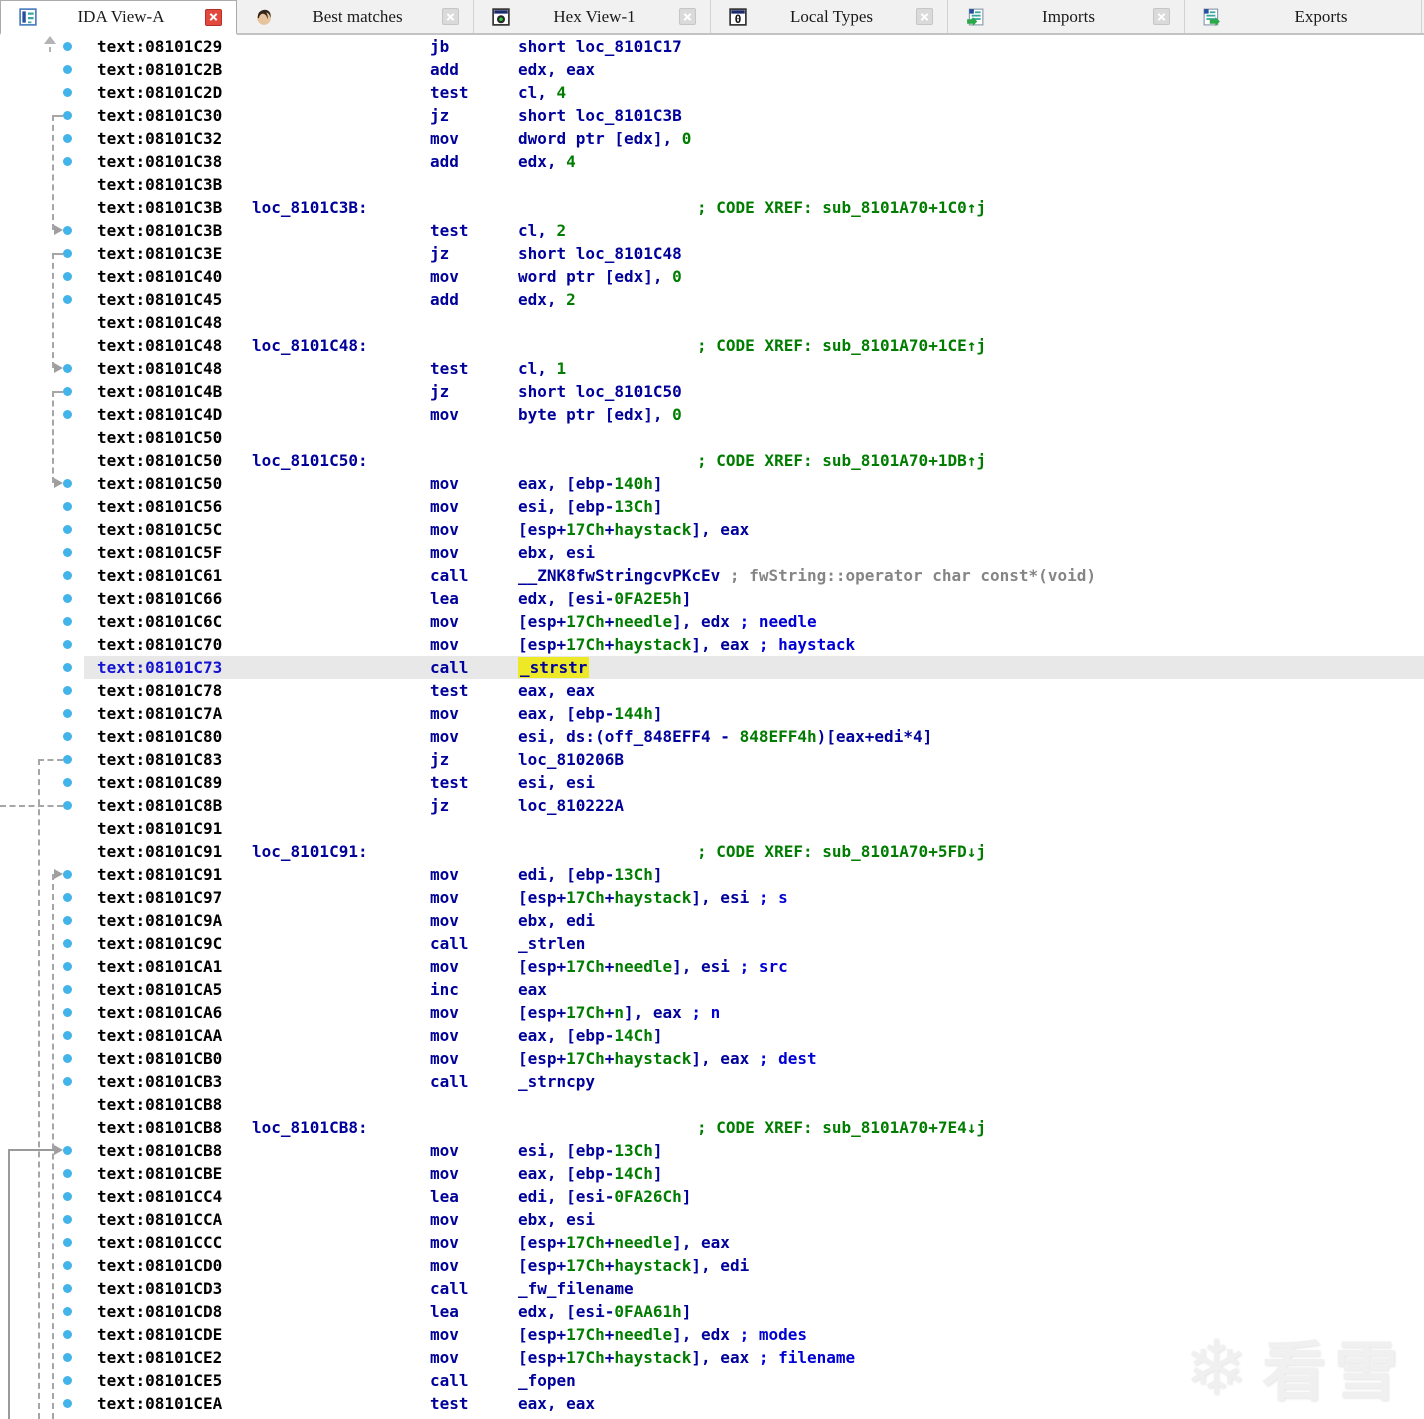 This screenshot has height=1419, width=1424. I want to click on listing-line: text:08101C50 mov eax, [ebp-140h], so click(754, 483).